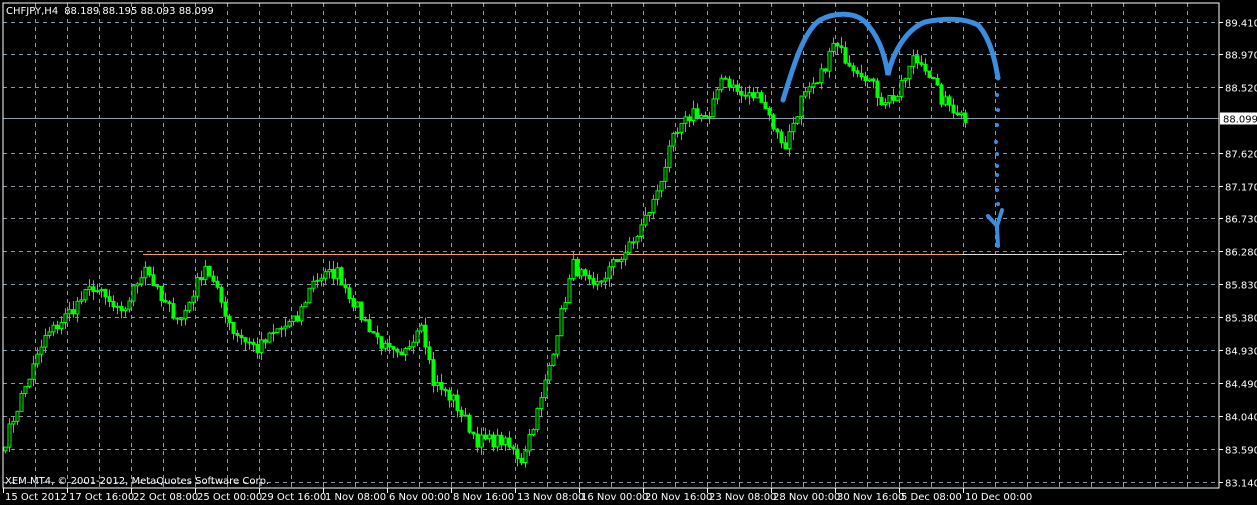 The height and width of the screenshot is (505, 1257). Describe the element at coordinates (678, 497) in the screenshot. I see `x-tick-label: 20 Nov 16:00` at that location.